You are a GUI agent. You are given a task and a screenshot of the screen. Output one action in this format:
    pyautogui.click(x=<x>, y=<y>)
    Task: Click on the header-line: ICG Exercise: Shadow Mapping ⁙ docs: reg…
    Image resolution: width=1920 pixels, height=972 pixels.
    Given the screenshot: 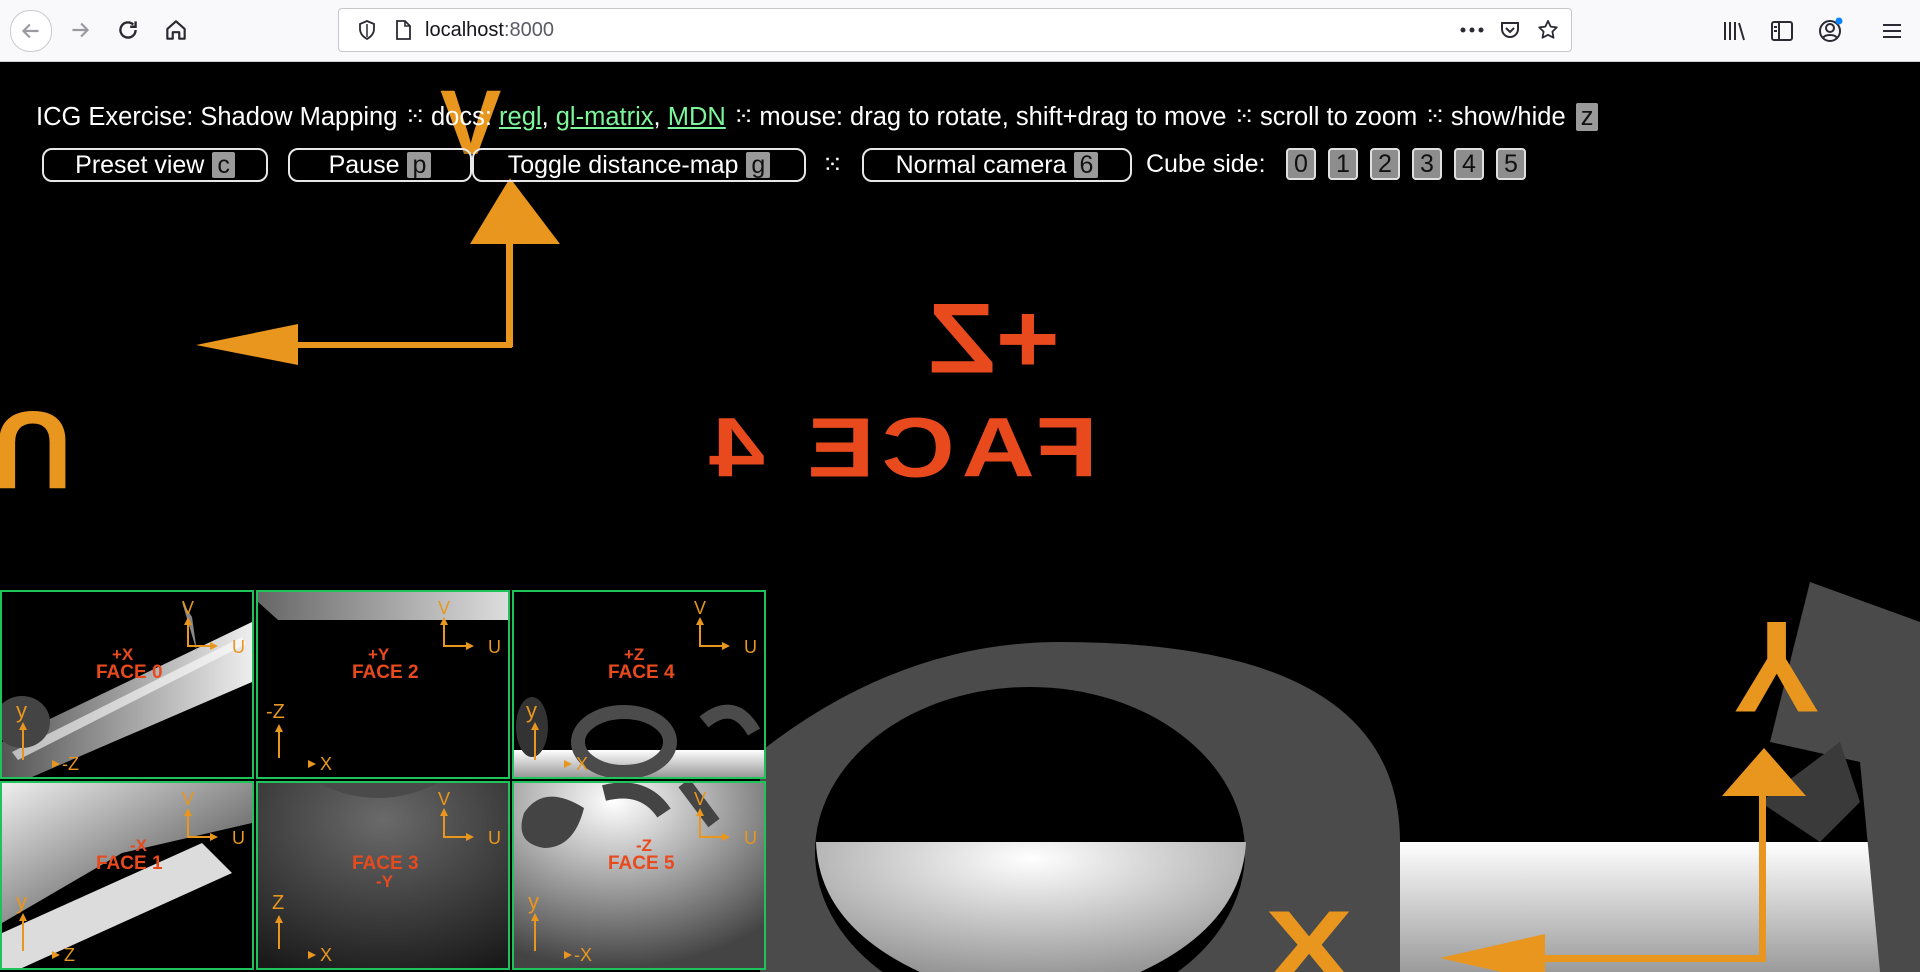 What is the action you would take?
    pyautogui.click(x=817, y=117)
    